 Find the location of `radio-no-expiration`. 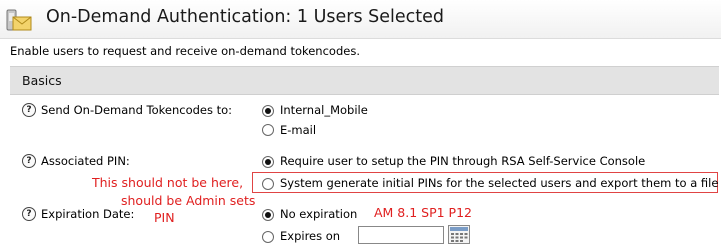

radio-no-expiration is located at coordinates (268, 215).